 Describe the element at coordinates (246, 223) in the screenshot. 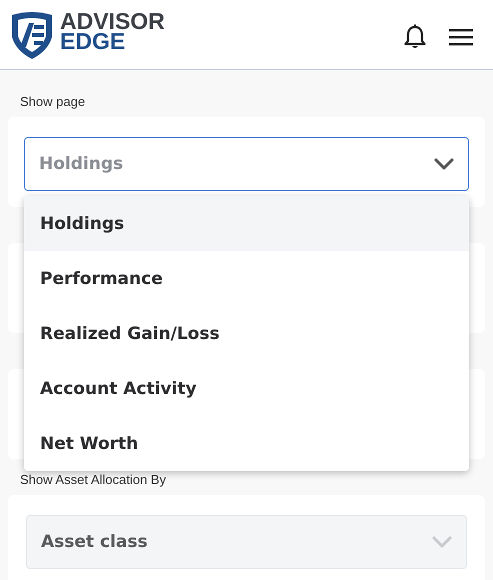

I see `menu-option: Holdings` at that location.